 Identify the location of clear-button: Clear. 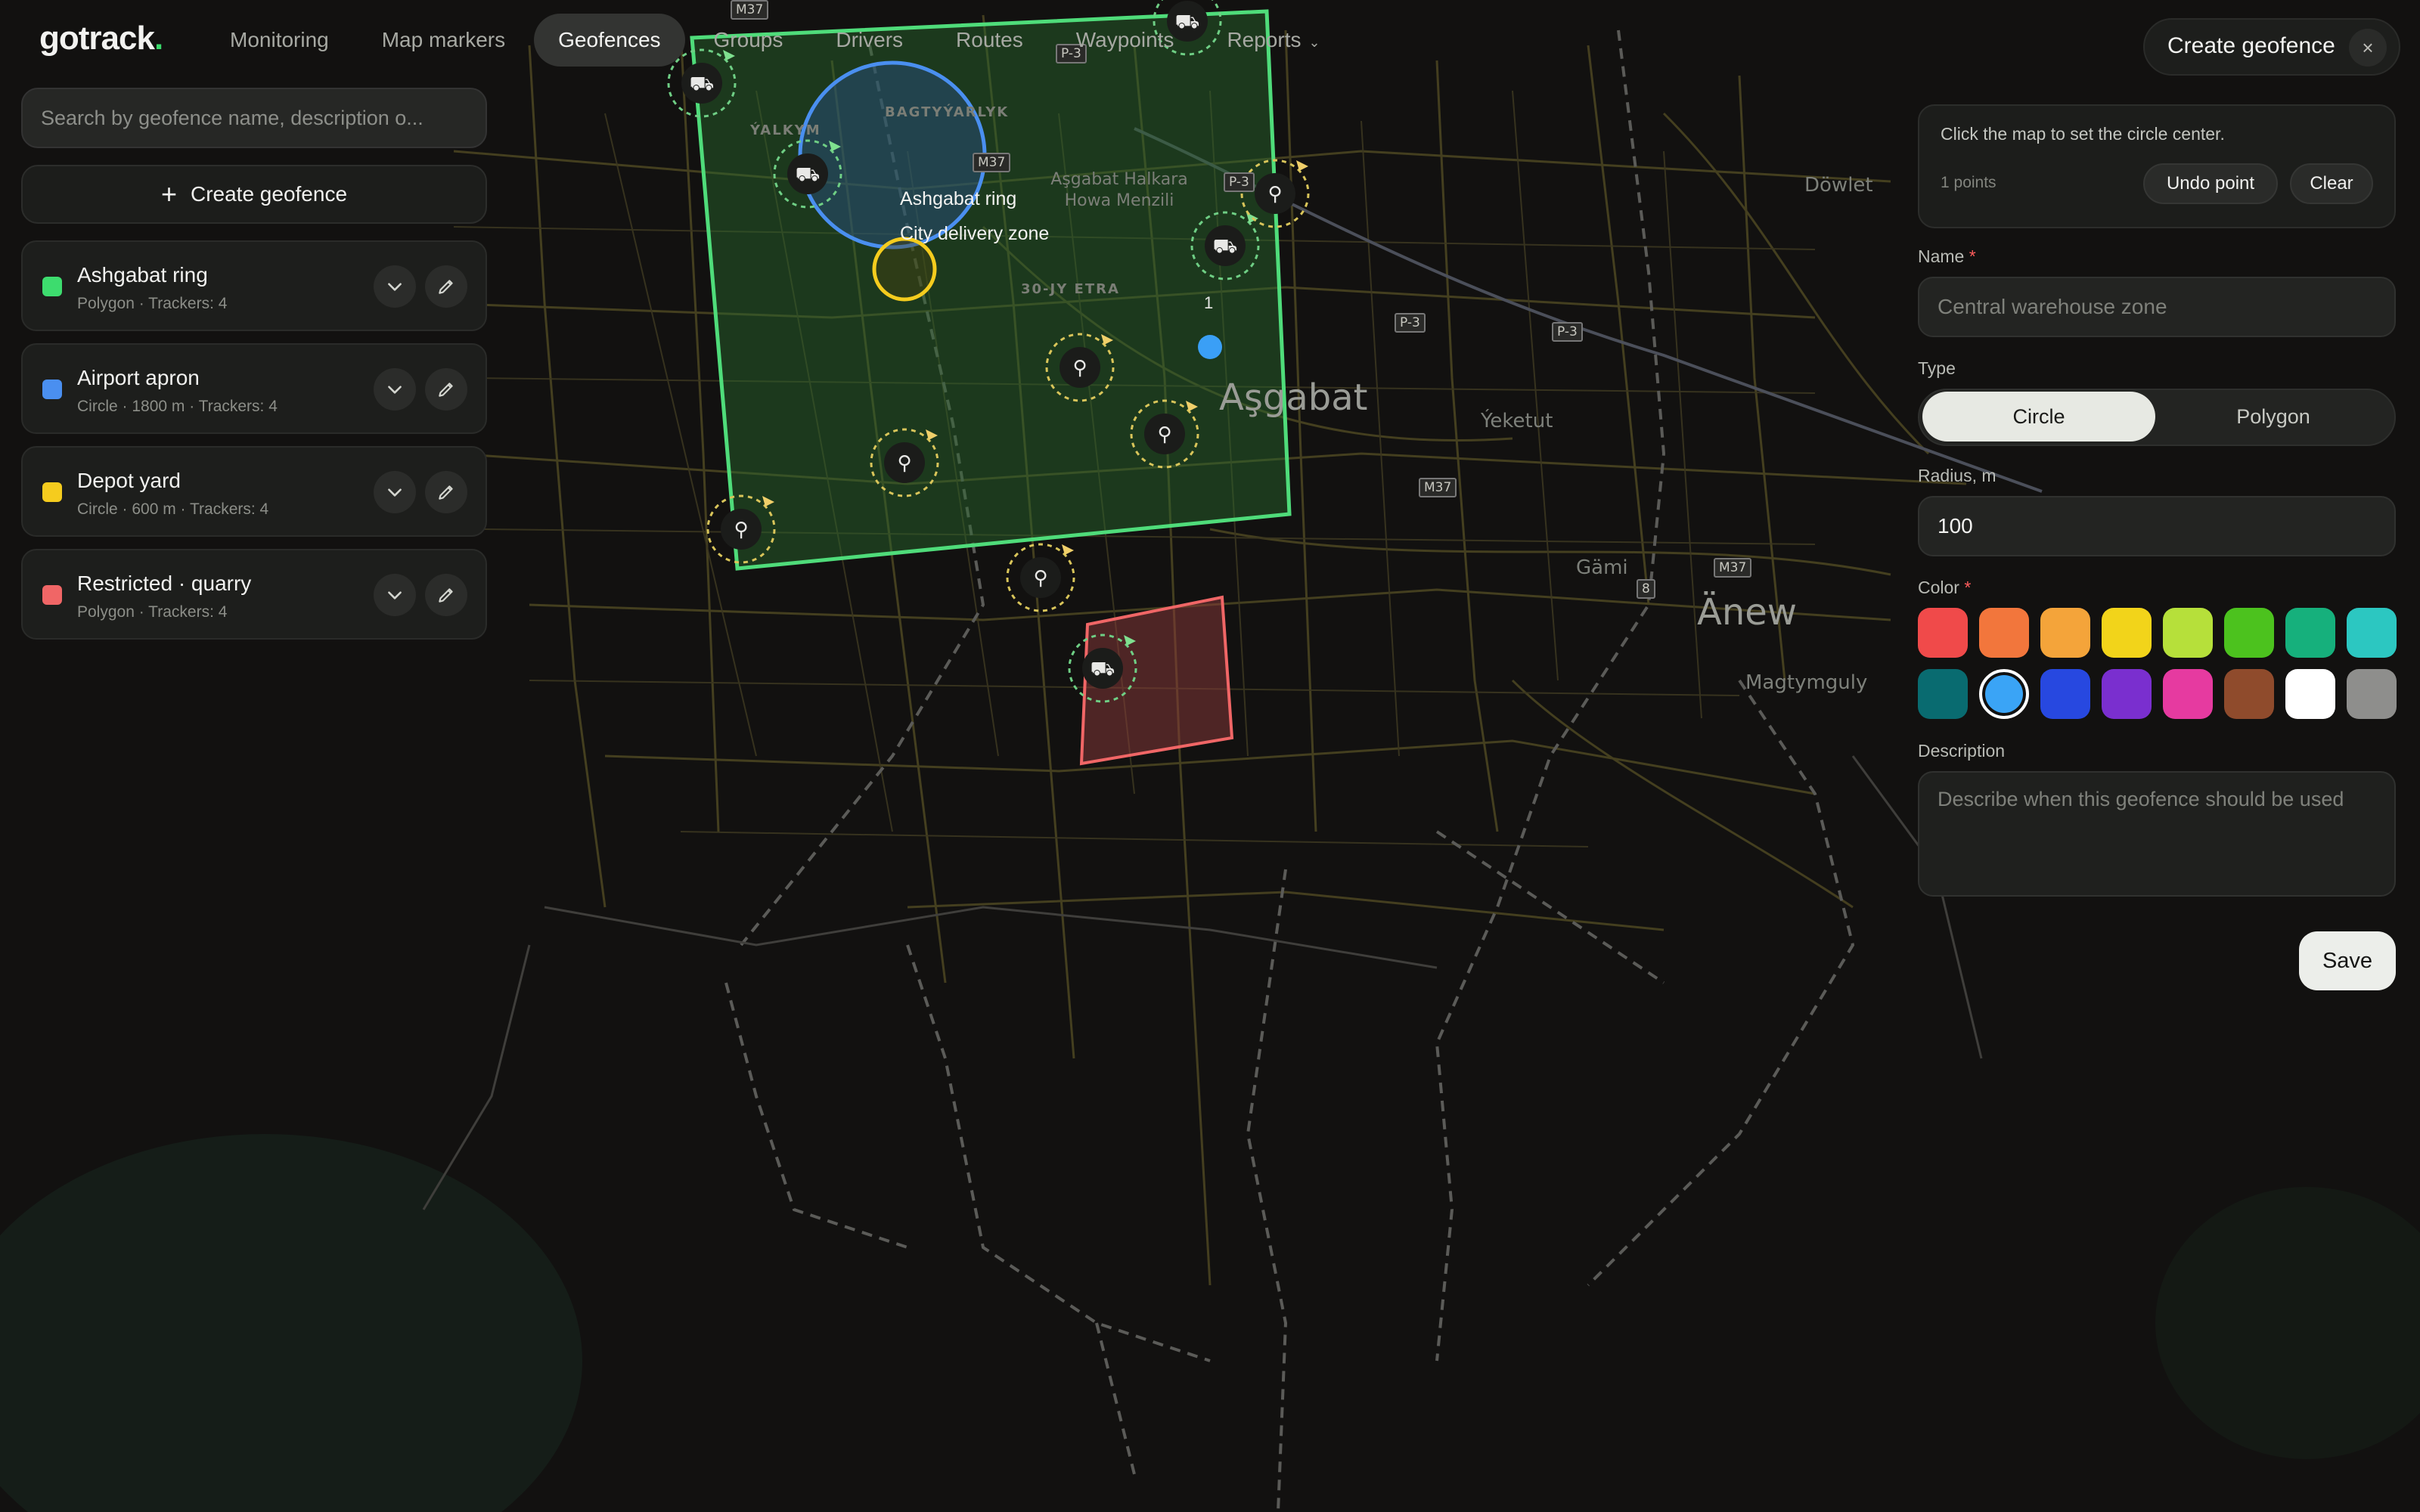
(2331, 183).